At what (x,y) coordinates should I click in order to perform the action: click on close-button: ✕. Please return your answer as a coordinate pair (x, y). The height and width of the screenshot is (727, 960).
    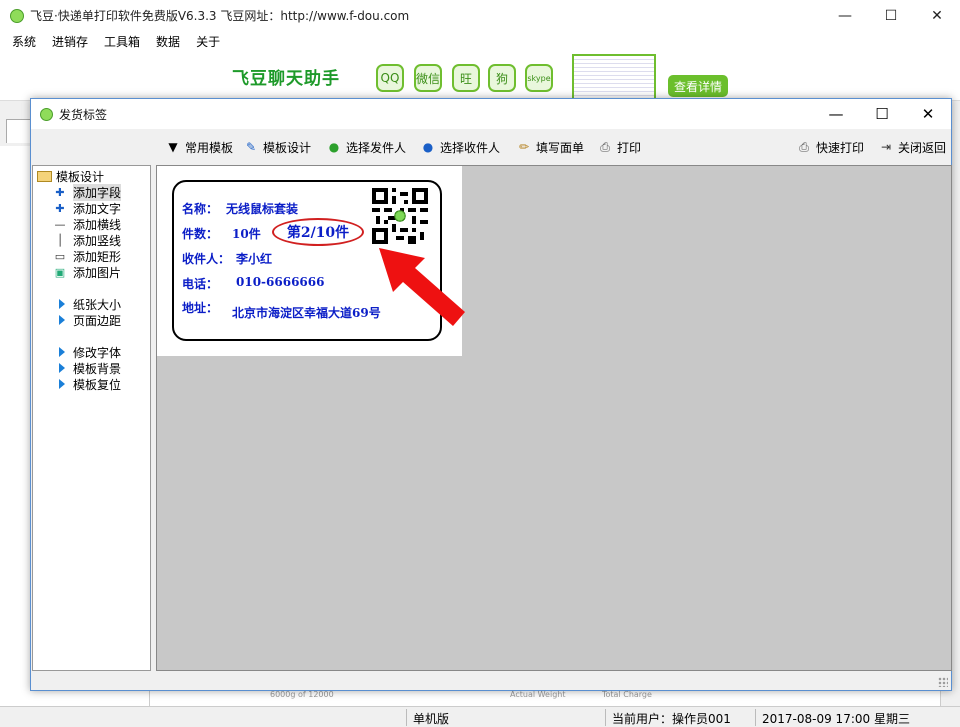
    Looking at the image, I should click on (937, 15).